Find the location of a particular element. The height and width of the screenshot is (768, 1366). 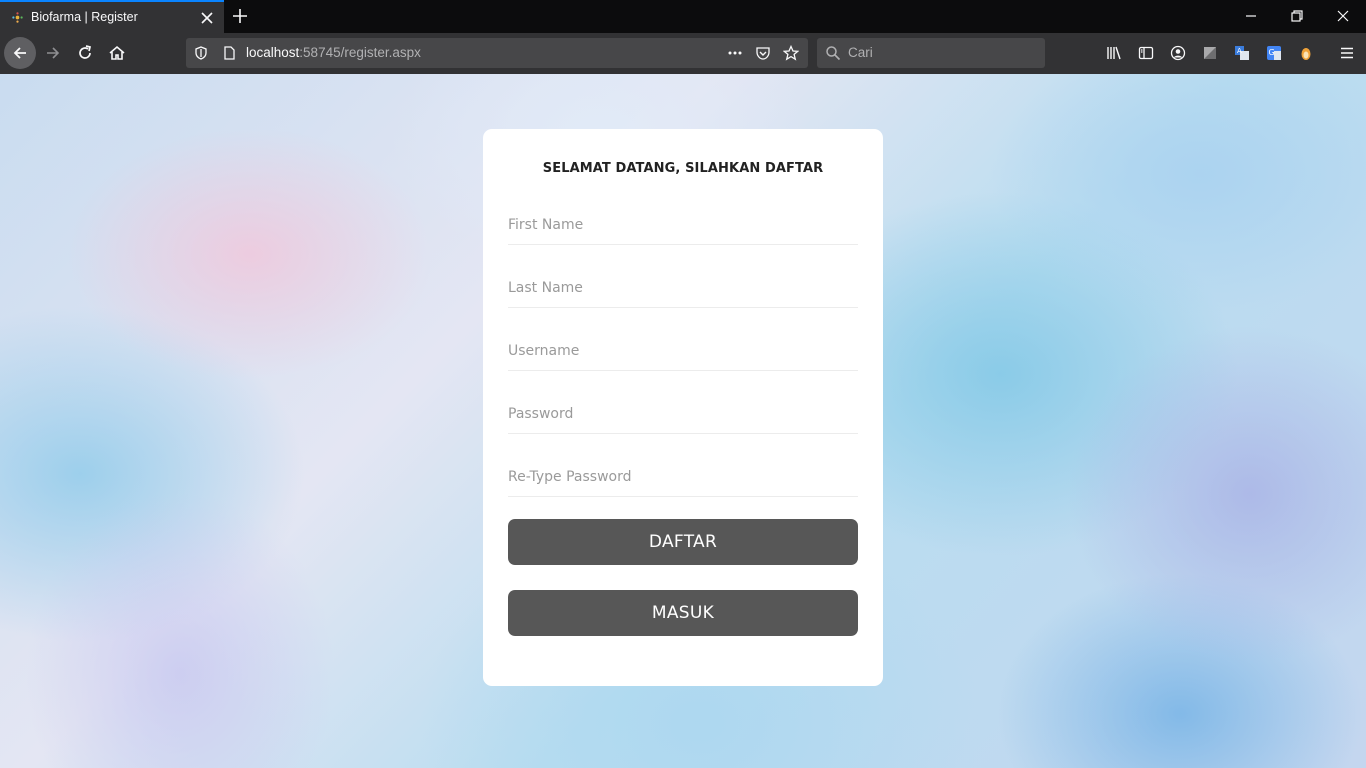

url-text: localhost:58745/register.aspx is located at coordinates (333, 52).